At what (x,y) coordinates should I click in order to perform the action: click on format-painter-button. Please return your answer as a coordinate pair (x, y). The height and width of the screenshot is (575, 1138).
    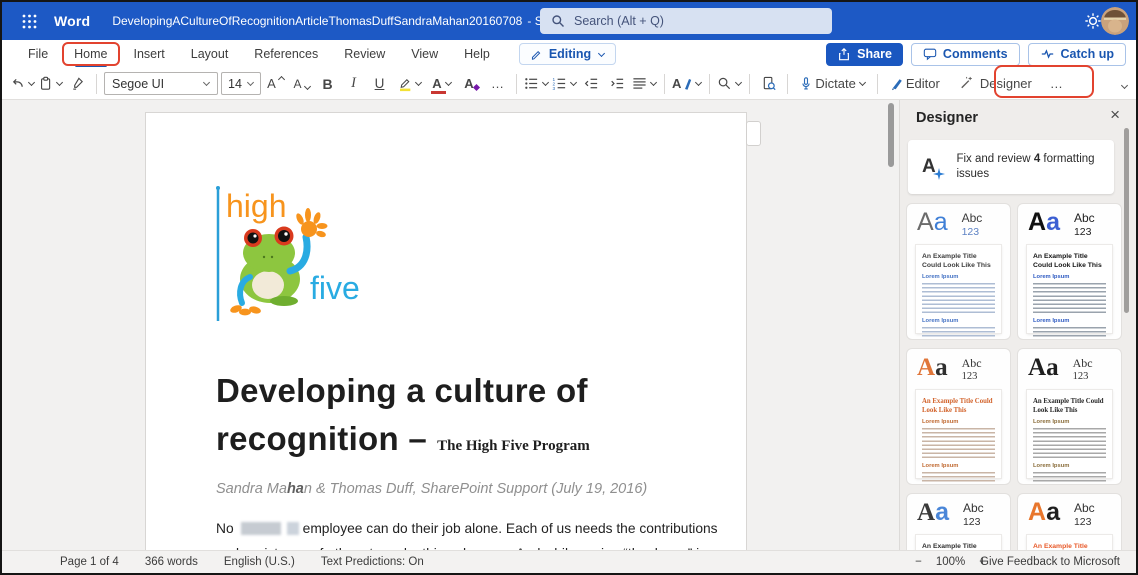
    Looking at the image, I should click on (77, 83).